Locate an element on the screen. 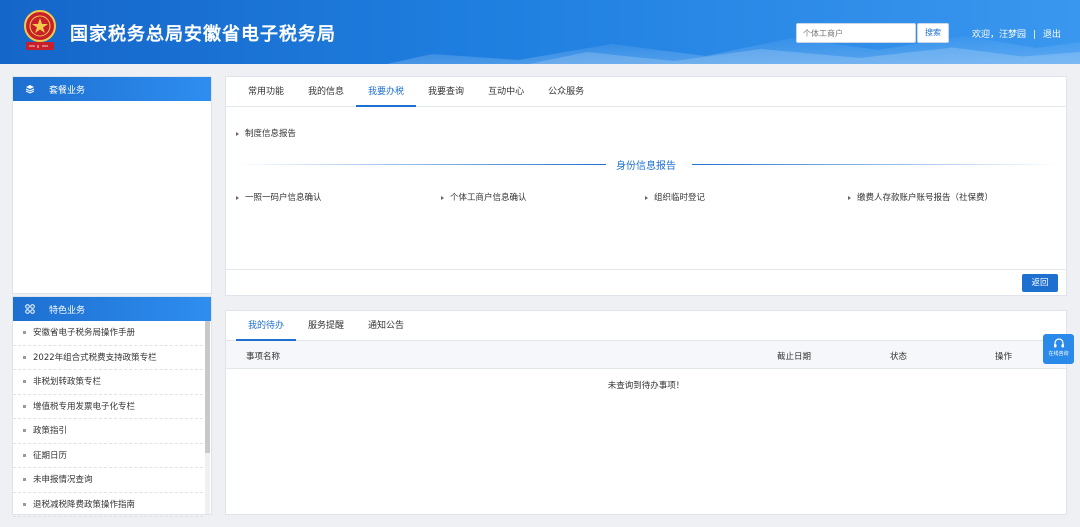 The height and width of the screenshot is (527, 1080). list-item: 安徽省电子税务局操作手册 is located at coordinates (108, 333).